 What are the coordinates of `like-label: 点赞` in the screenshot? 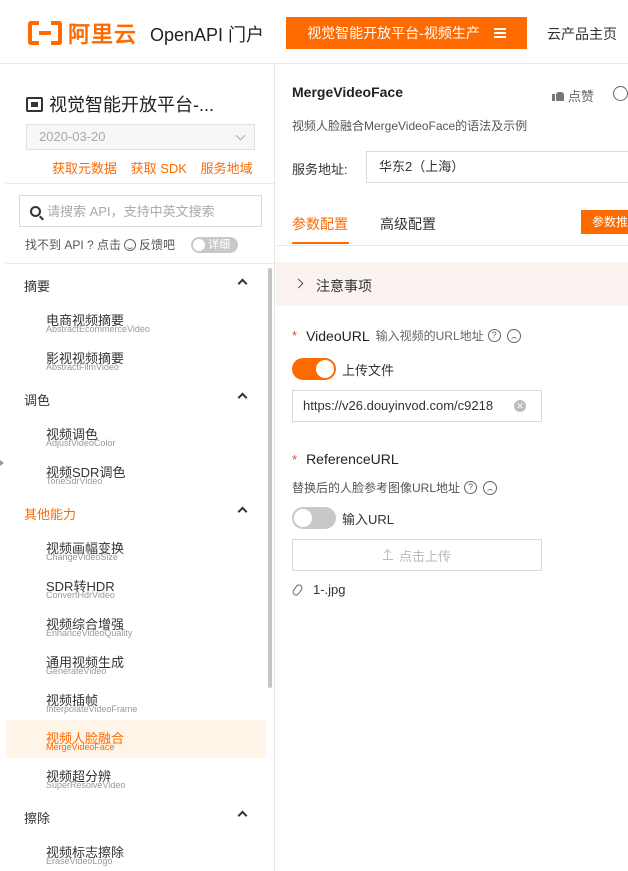 It's located at (581, 96).